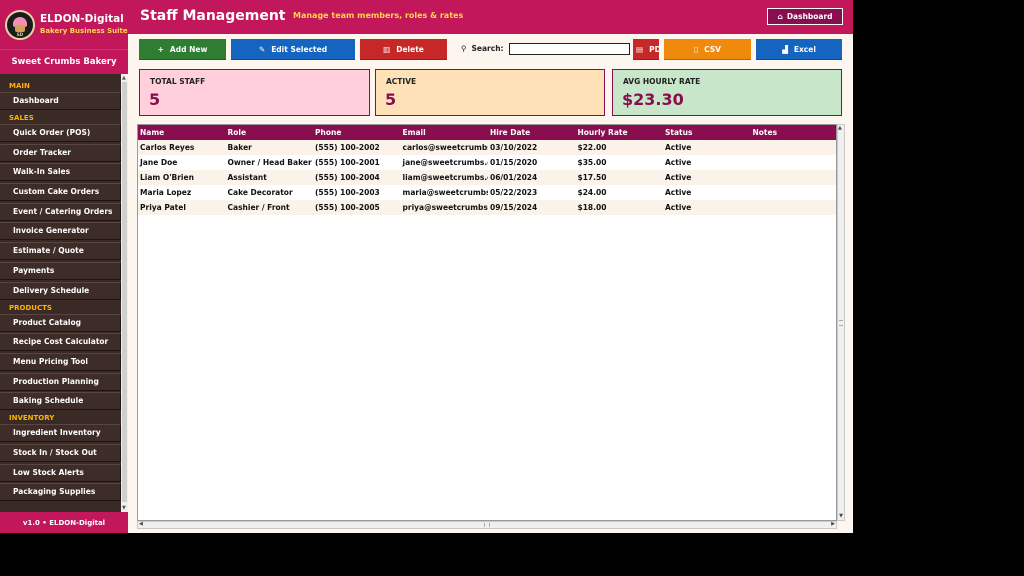 The image size is (1024, 576). I want to click on active-staff-label: ACTIVE, so click(401, 81).